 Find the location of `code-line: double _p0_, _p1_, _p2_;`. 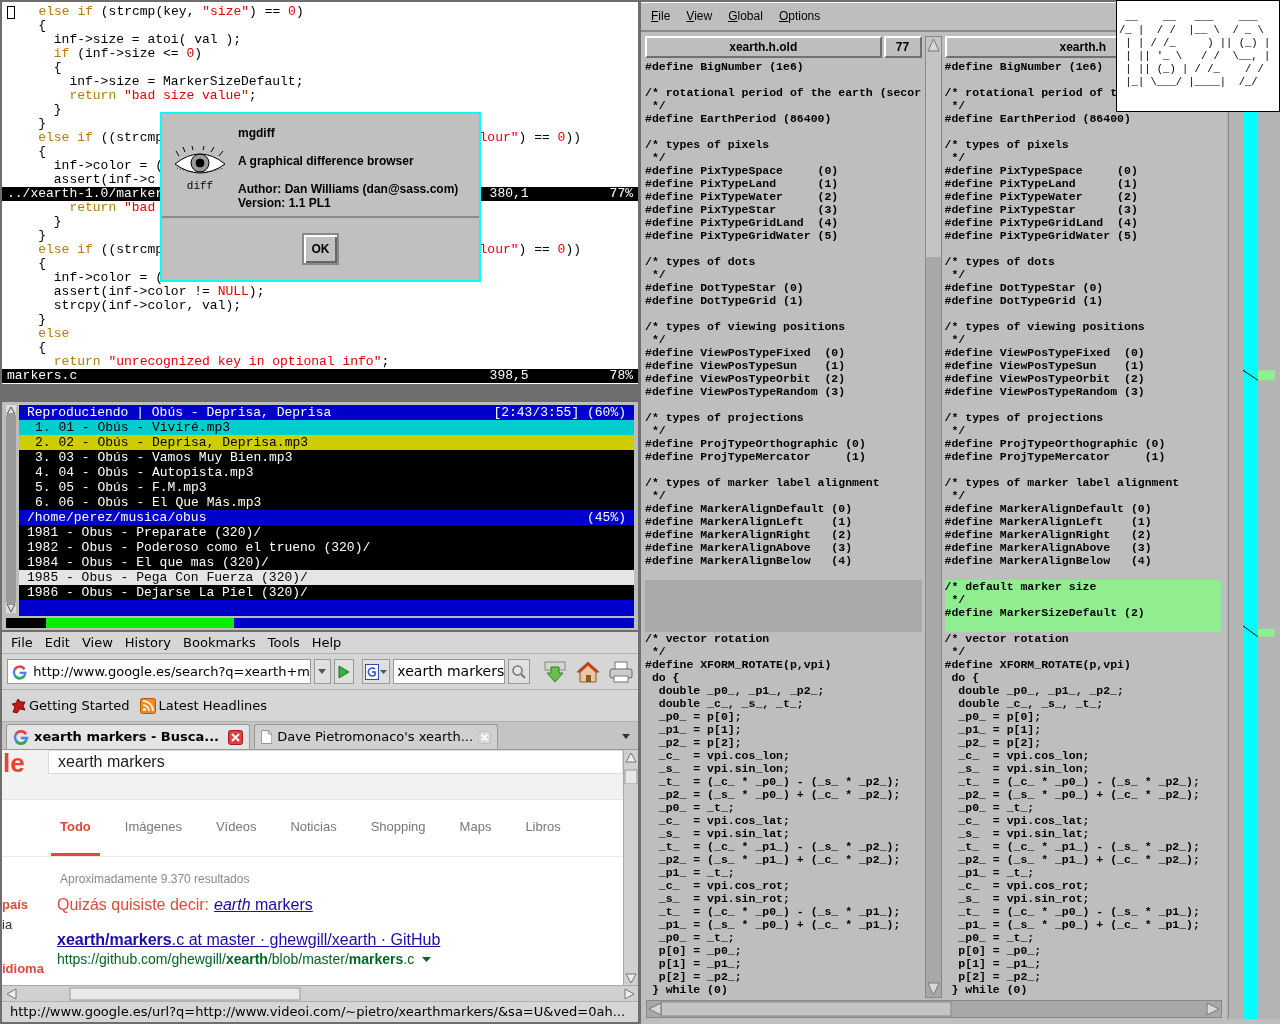

code-line: double _p0_, _p1_, _p2_; is located at coordinates (1040, 690).